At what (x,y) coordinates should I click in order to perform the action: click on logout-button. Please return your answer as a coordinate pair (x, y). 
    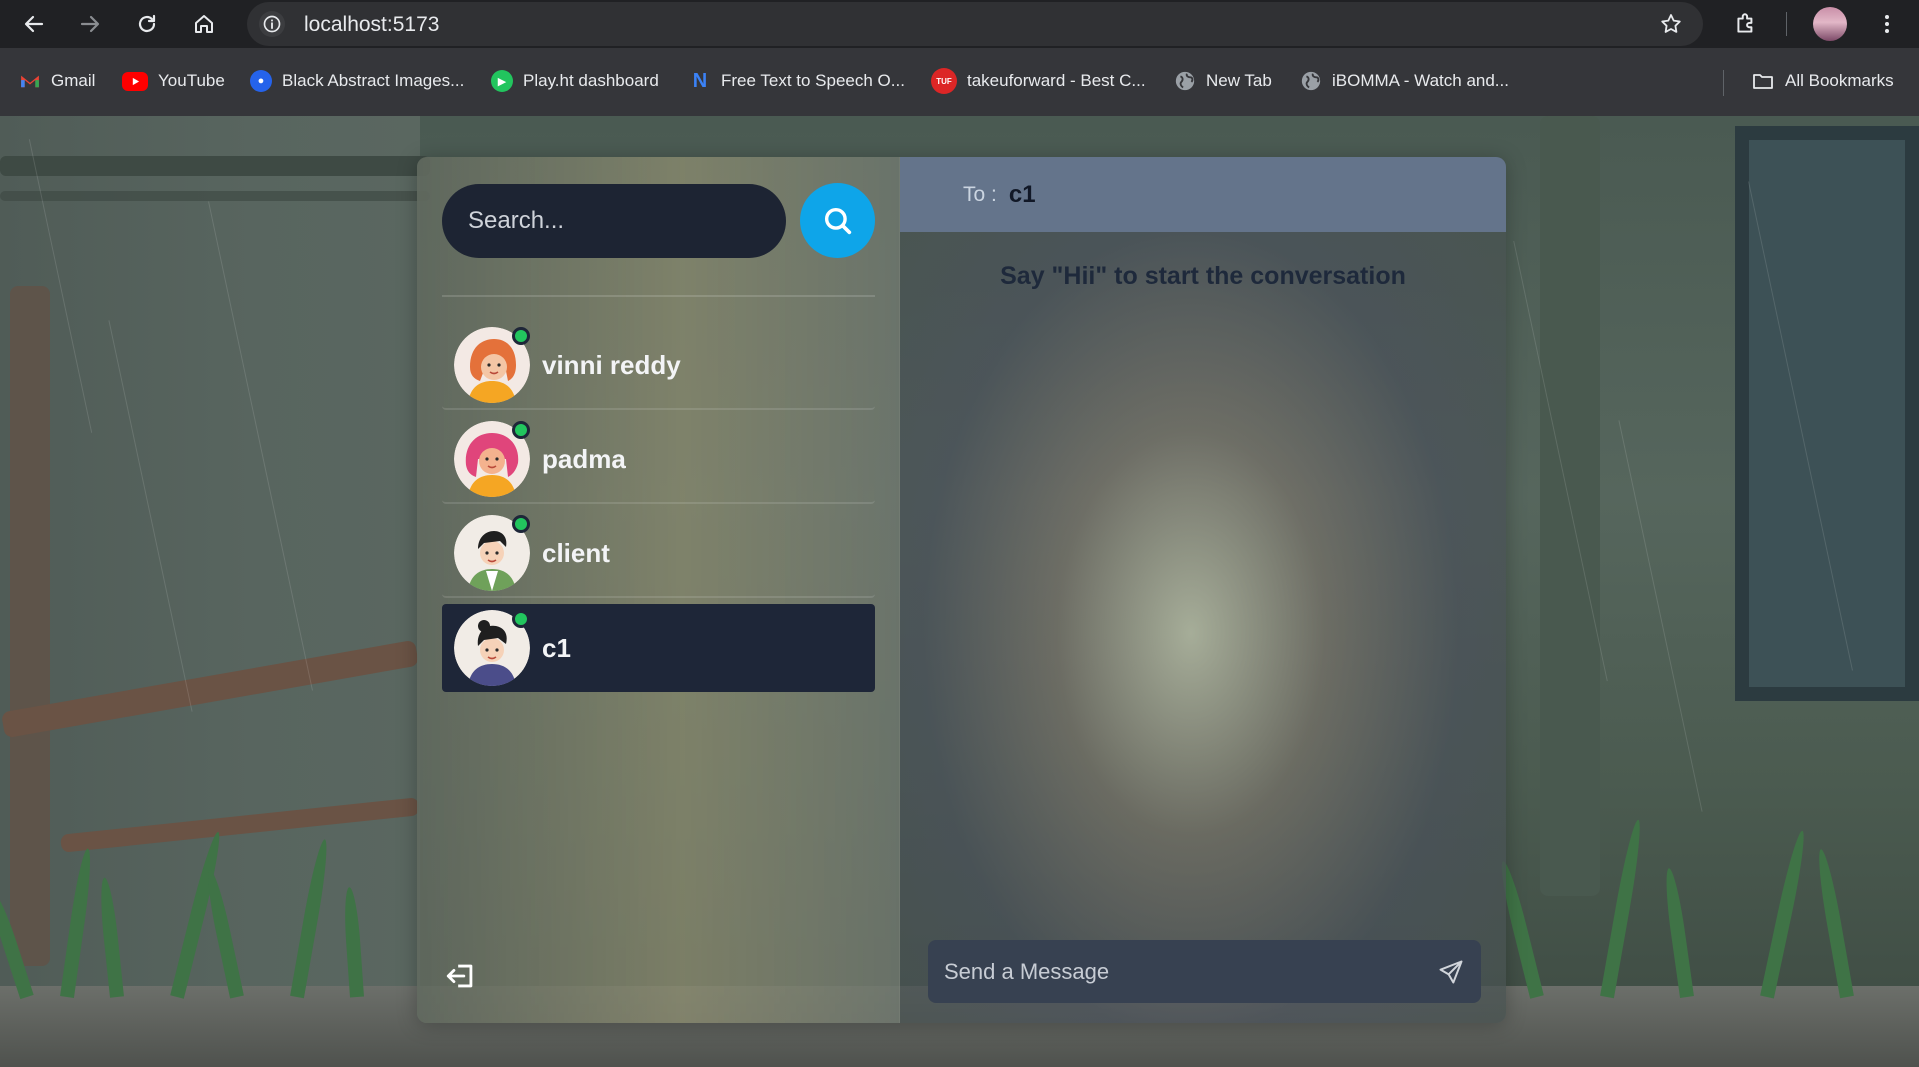
    Looking at the image, I should click on (461, 976).